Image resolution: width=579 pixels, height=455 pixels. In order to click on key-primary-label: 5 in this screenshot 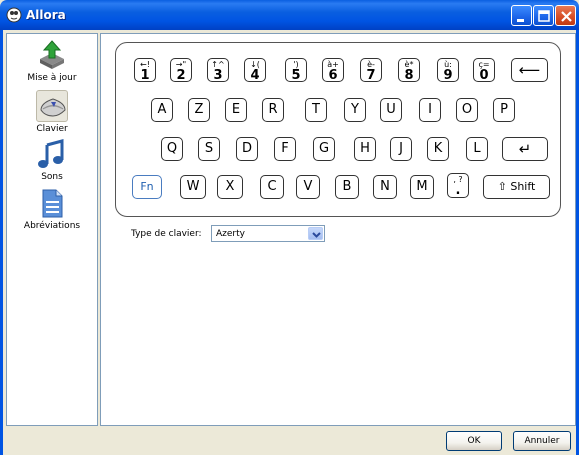, I will do `click(296, 75)`.